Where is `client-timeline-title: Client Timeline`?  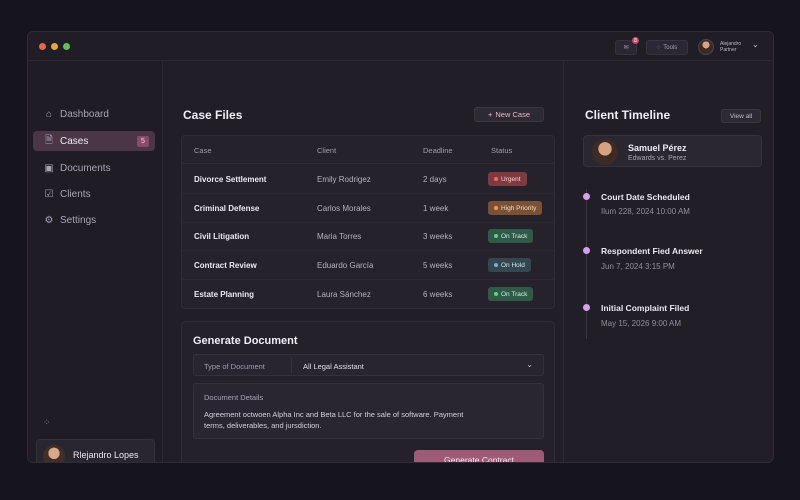
client-timeline-title: Client Timeline is located at coordinates (628, 115).